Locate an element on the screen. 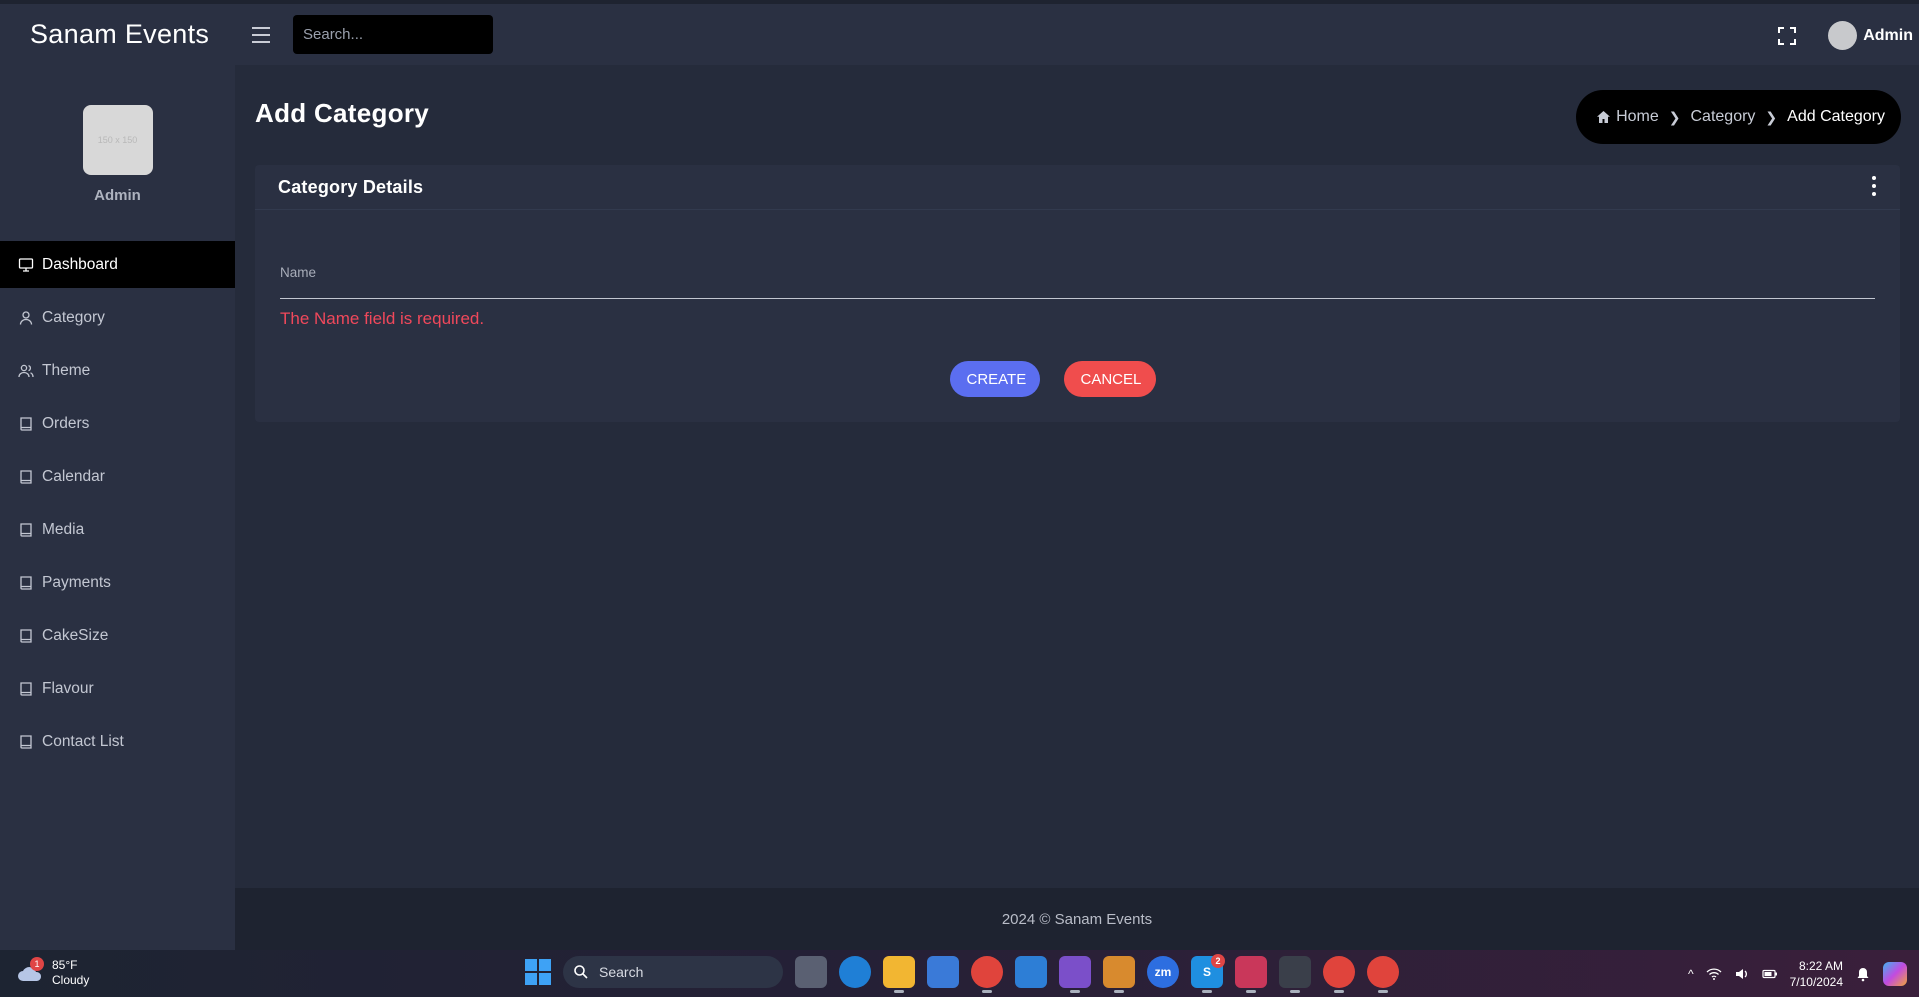  edge-icon is located at coordinates (855, 972).